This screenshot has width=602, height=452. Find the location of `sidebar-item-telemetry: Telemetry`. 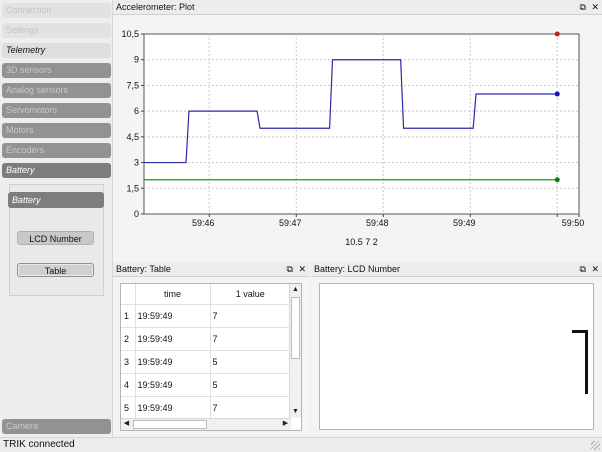

sidebar-item-telemetry: Telemetry is located at coordinates (56, 50).